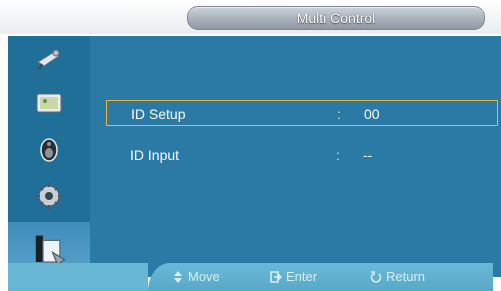 The height and width of the screenshot is (291, 501). Describe the element at coordinates (78, 277) in the screenshot. I see `help-bar-left` at that location.